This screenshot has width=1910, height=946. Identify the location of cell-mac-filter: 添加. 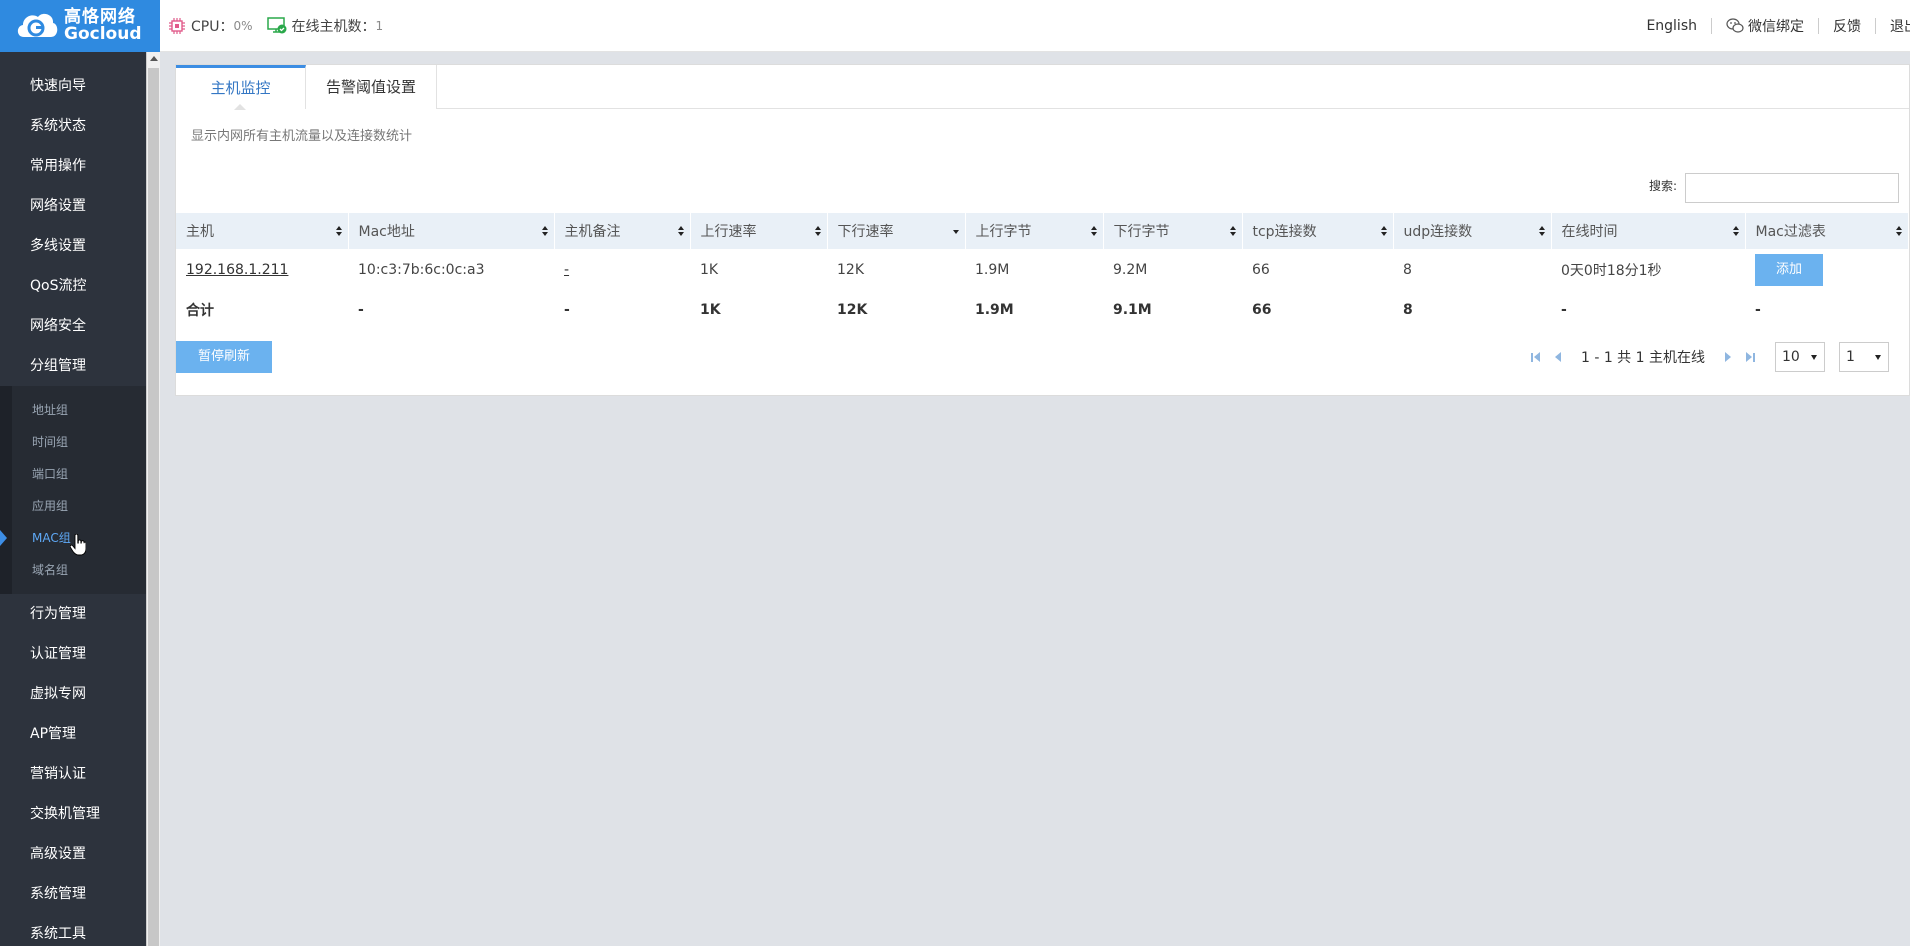
(1827, 270).